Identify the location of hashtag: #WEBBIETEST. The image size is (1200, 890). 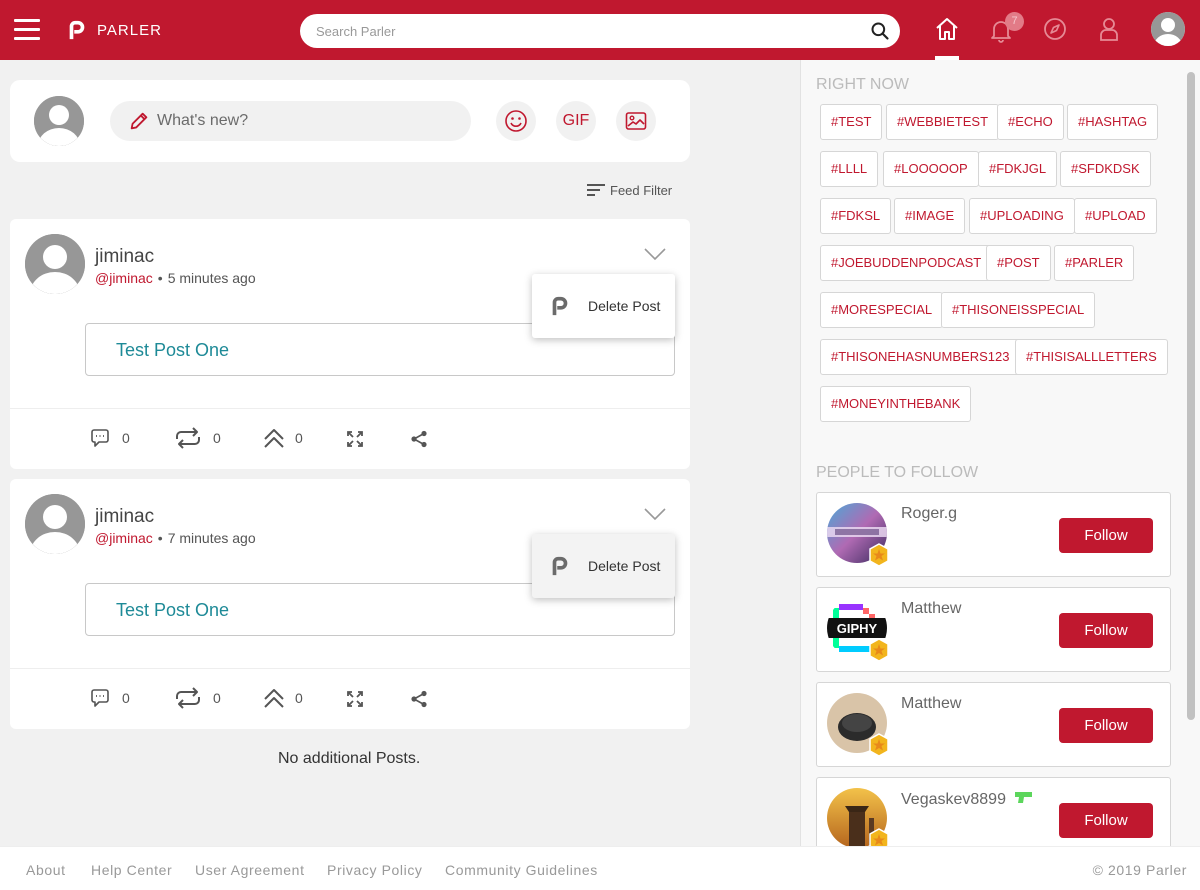
(943, 122).